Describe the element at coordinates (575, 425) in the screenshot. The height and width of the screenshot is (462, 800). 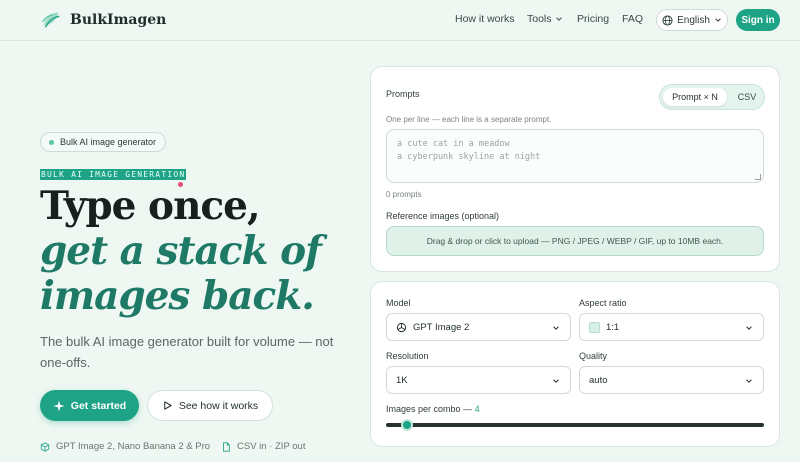
I see `images-per-combo-track` at that location.